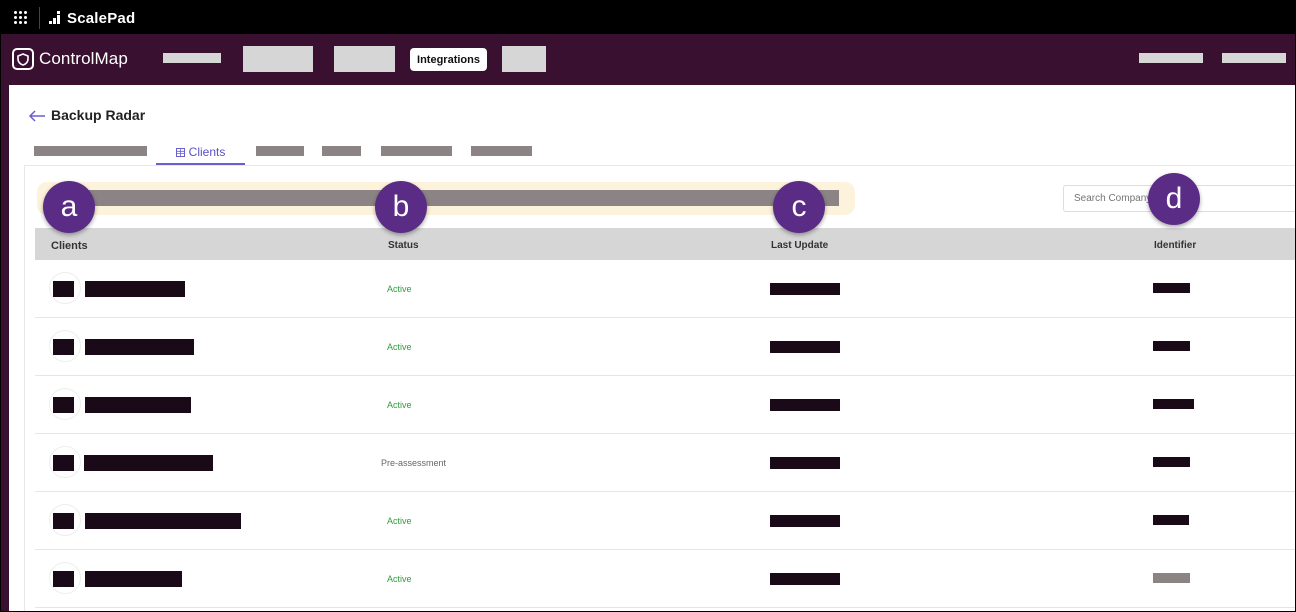 The width and height of the screenshot is (1296, 612). Describe the element at coordinates (23, 59) in the screenshot. I see `shield-icon` at that location.